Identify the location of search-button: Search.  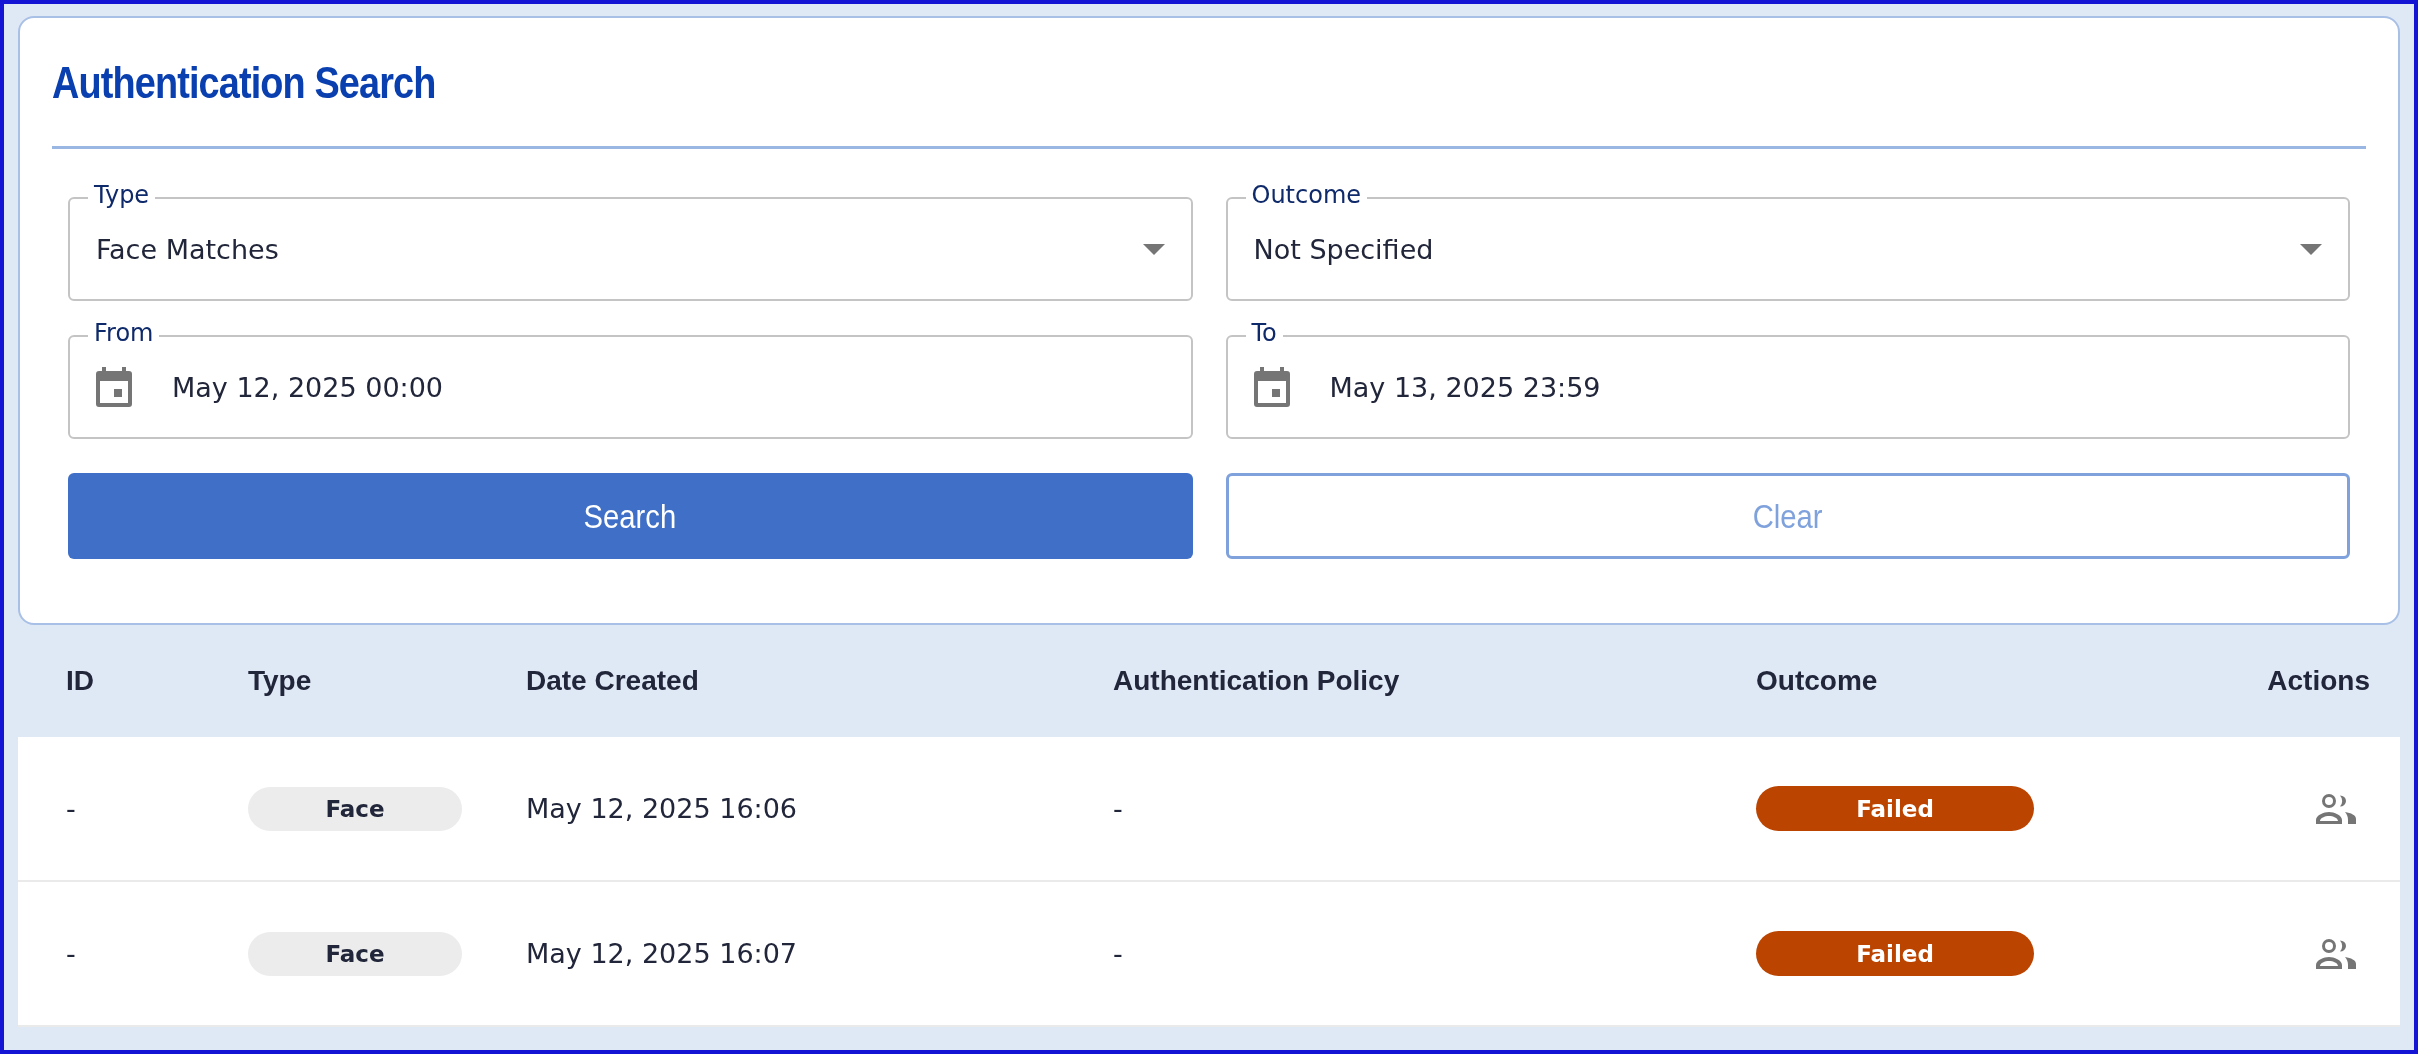
(630, 516).